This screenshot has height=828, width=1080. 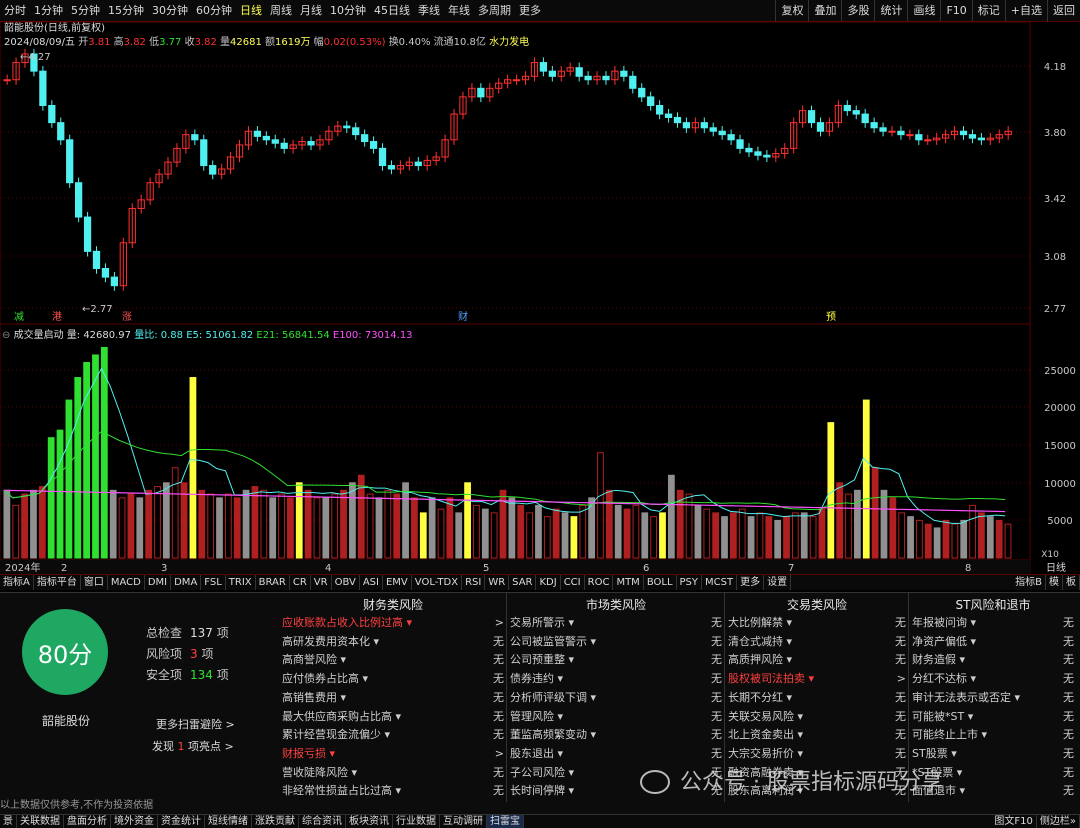 I want to click on bottom-tab-1: 关联数据, so click(x=40, y=821).